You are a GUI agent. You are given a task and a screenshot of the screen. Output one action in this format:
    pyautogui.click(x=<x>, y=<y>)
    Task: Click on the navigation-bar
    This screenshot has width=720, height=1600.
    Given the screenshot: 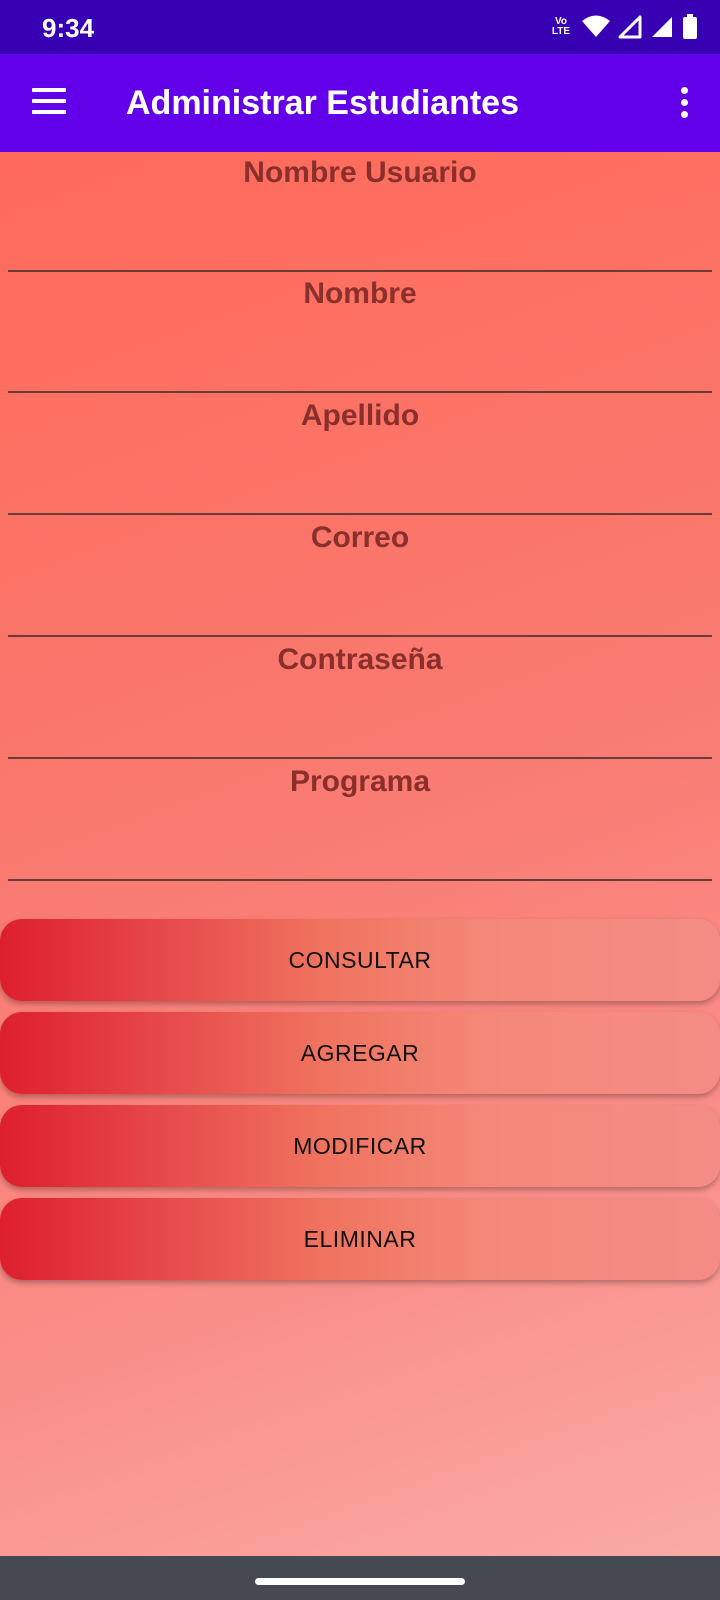 What is the action you would take?
    pyautogui.click(x=360, y=1578)
    